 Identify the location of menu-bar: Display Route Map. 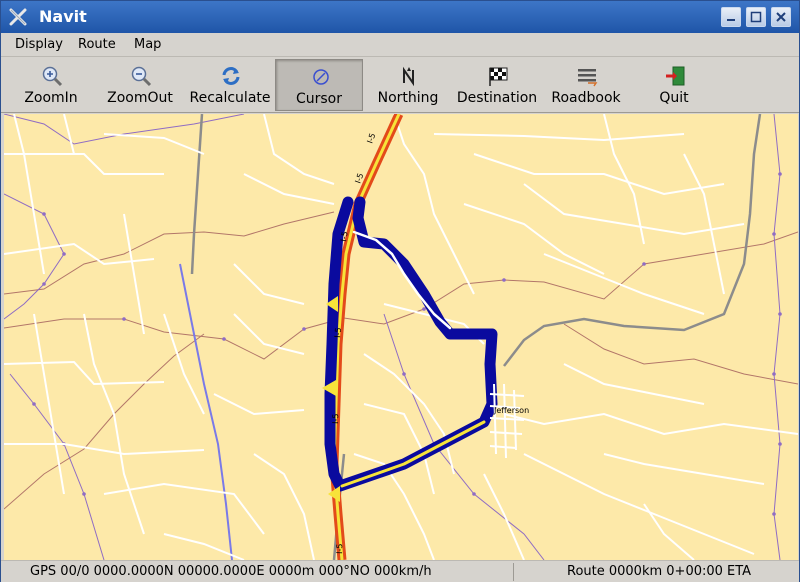
(400, 45).